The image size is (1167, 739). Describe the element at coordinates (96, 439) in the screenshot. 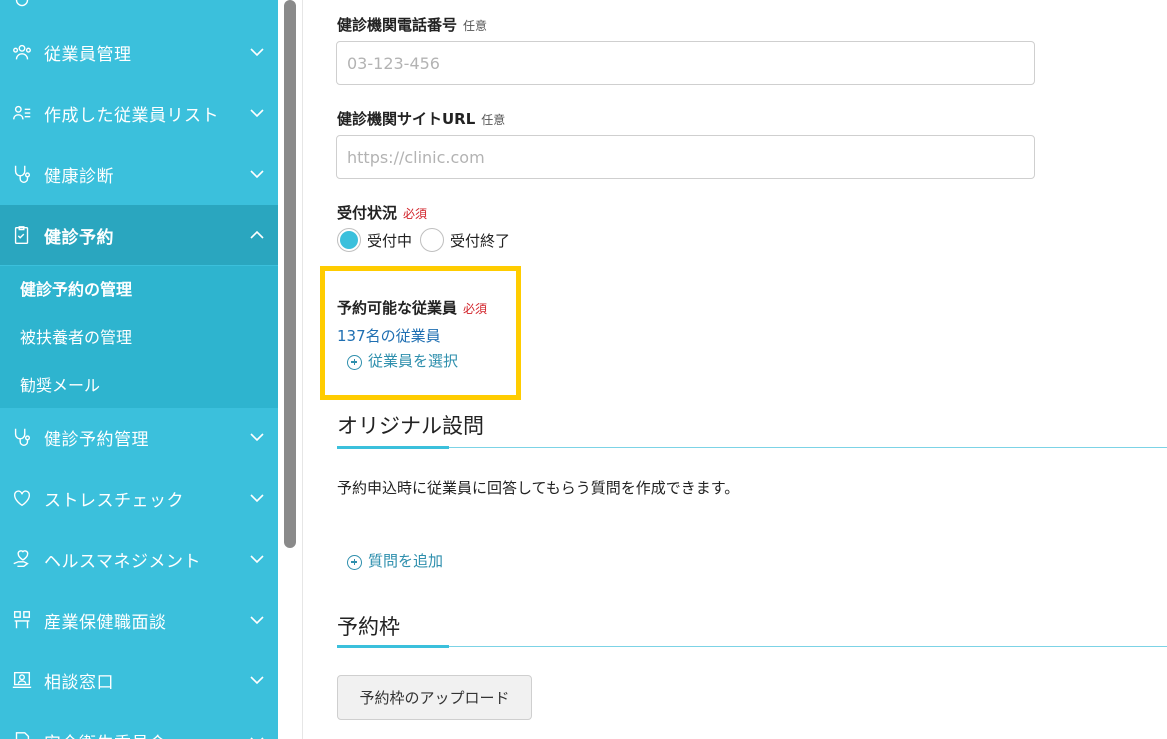

I see `sidebar-item-label: 健診予約管理` at that location.